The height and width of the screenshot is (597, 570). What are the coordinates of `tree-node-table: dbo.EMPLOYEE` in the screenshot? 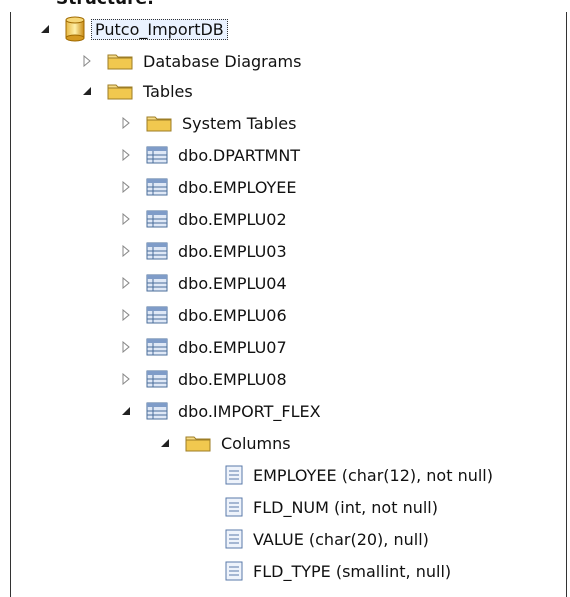 It's located at (208, 187).